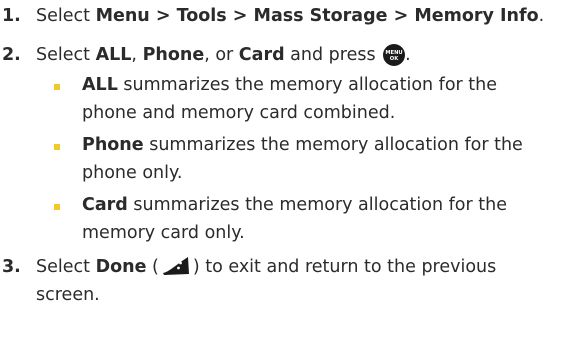 Image resolution: width=562 pixels, height=340 pixels. Describe the element at coordinates (113, 55) in the screenshot. I see `option-all: ALL` at that location.